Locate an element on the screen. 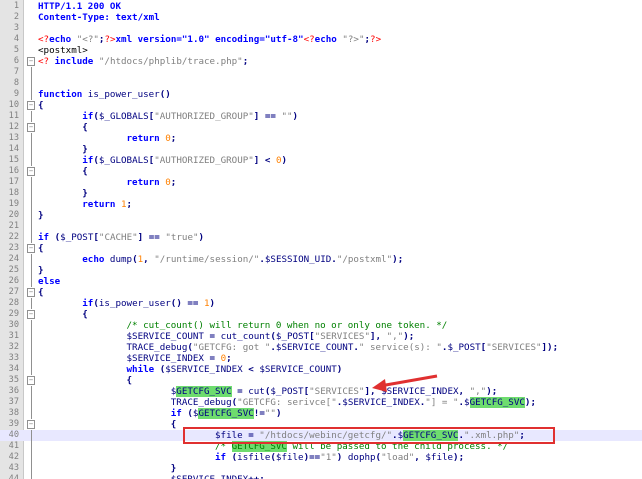 The width and height of the screenshot is (642, 479). code-line: 35− { is located at coordinates (321, 380).